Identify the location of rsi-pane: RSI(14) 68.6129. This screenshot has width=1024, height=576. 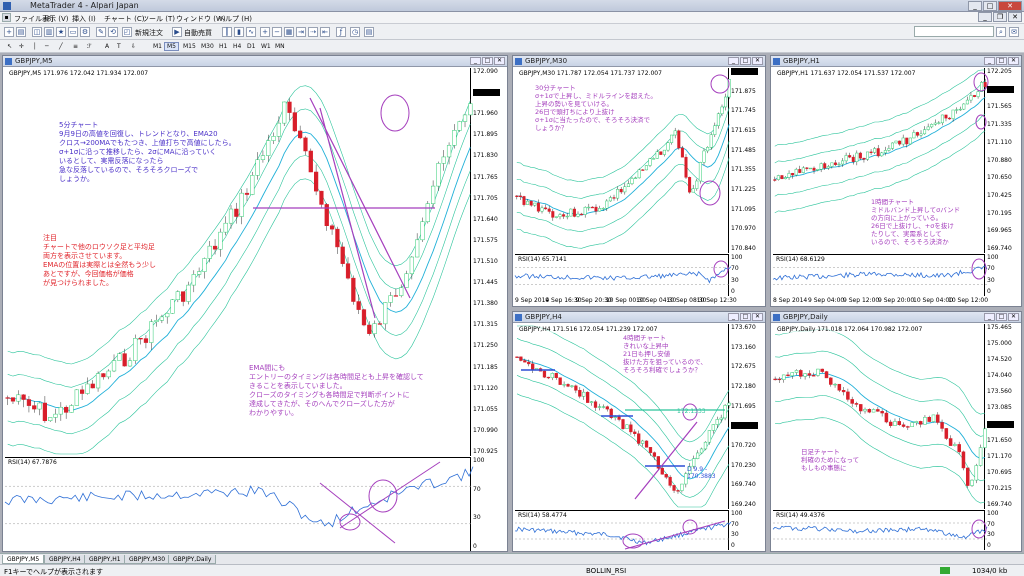
(880, 275).